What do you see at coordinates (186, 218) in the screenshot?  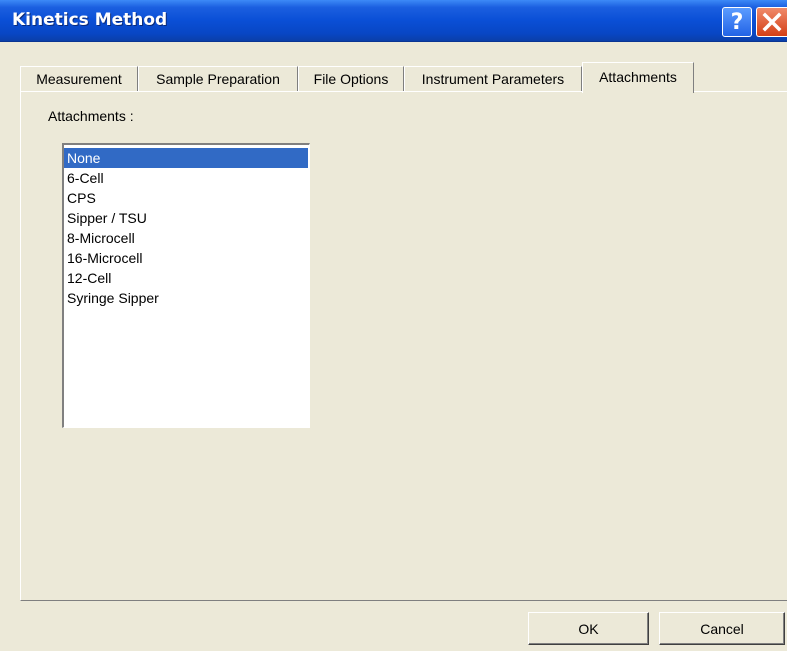 I see `list-item: Sipper / TSU` at bounding box center [186, 218].